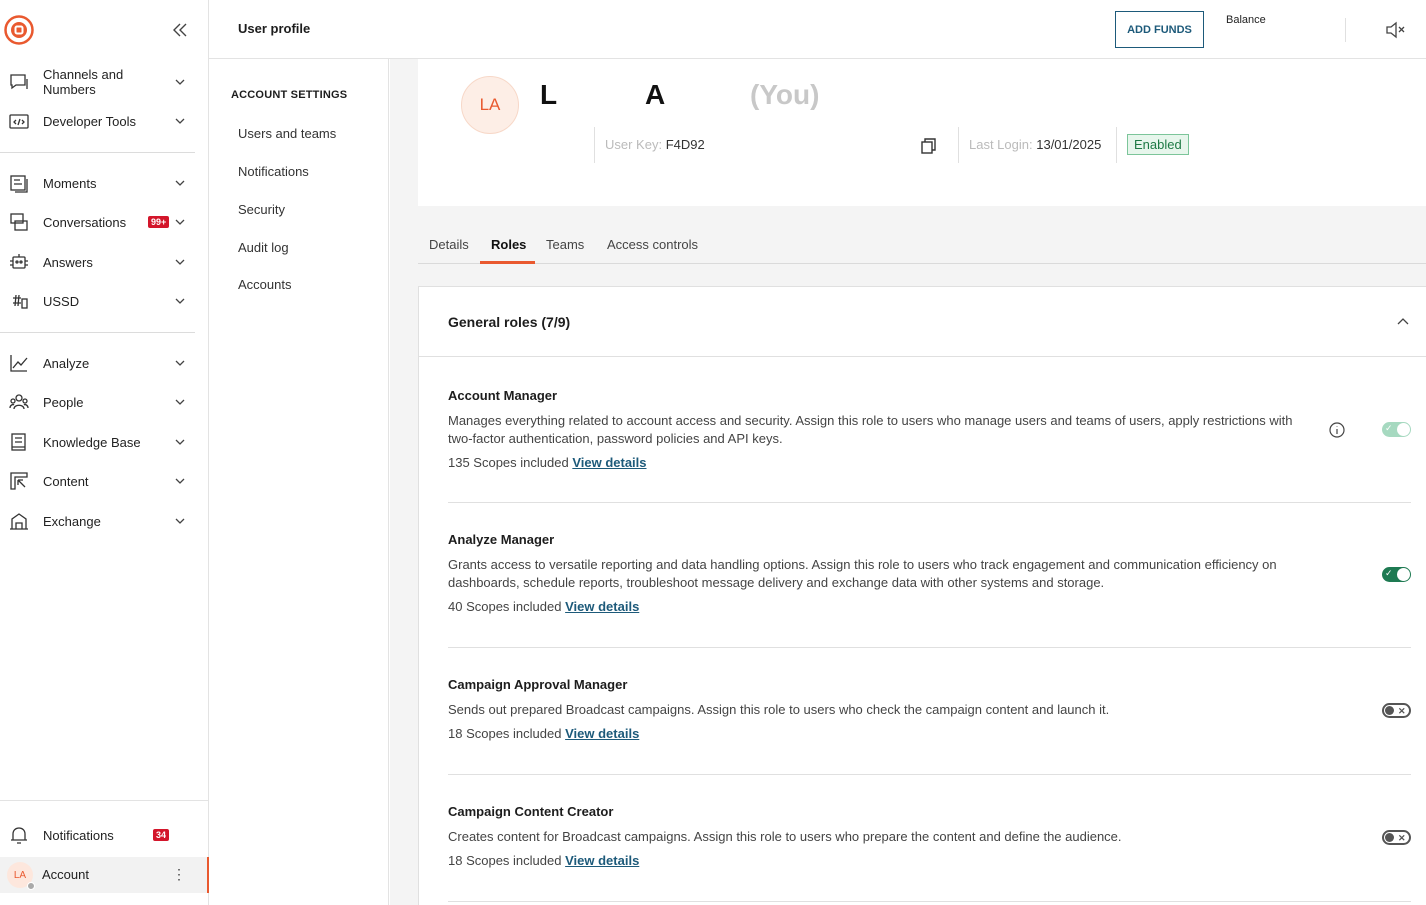 Image resolution: width=1426 pixels, height=905 pixels. What do you see at coordinates (1035, 144) in the screenshot?
I see `last-login: Last Login: 13/01/2025` at bounding box center [1035, 144].